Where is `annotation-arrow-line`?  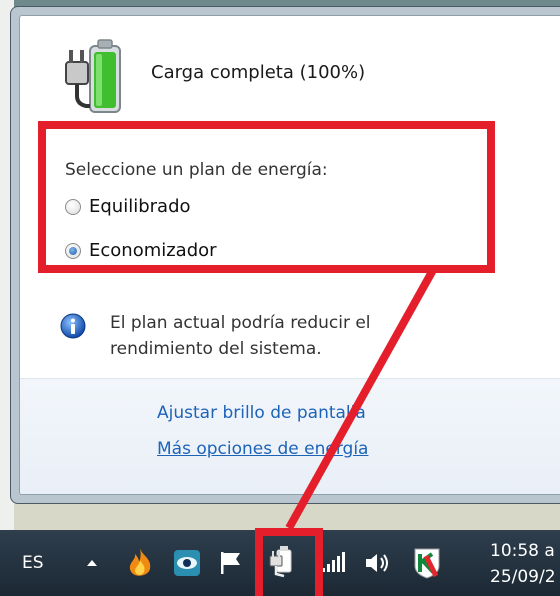 annotation-arrow-line is located at coordinates (361, 399).